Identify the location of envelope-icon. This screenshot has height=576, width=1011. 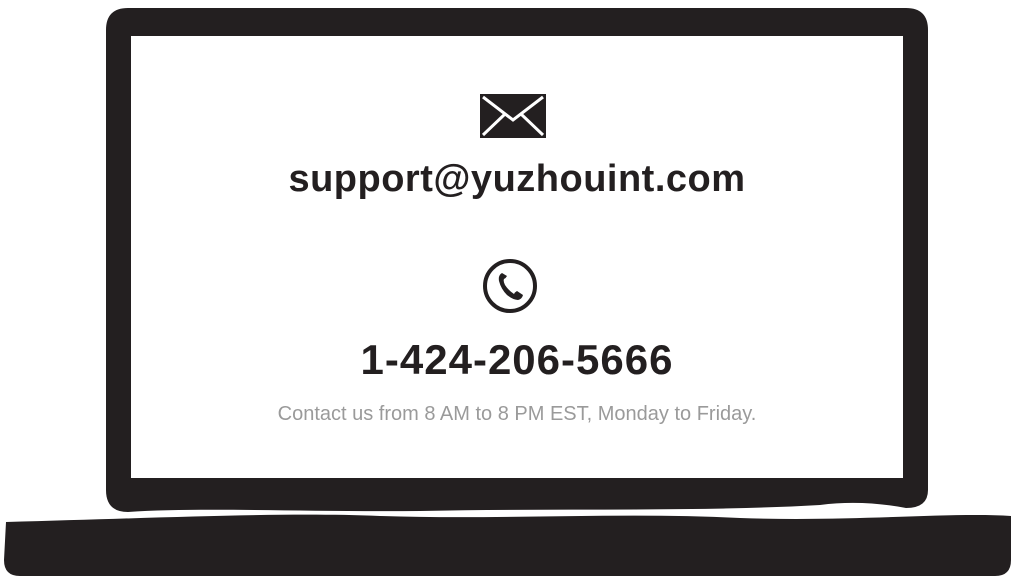
(513, 116).